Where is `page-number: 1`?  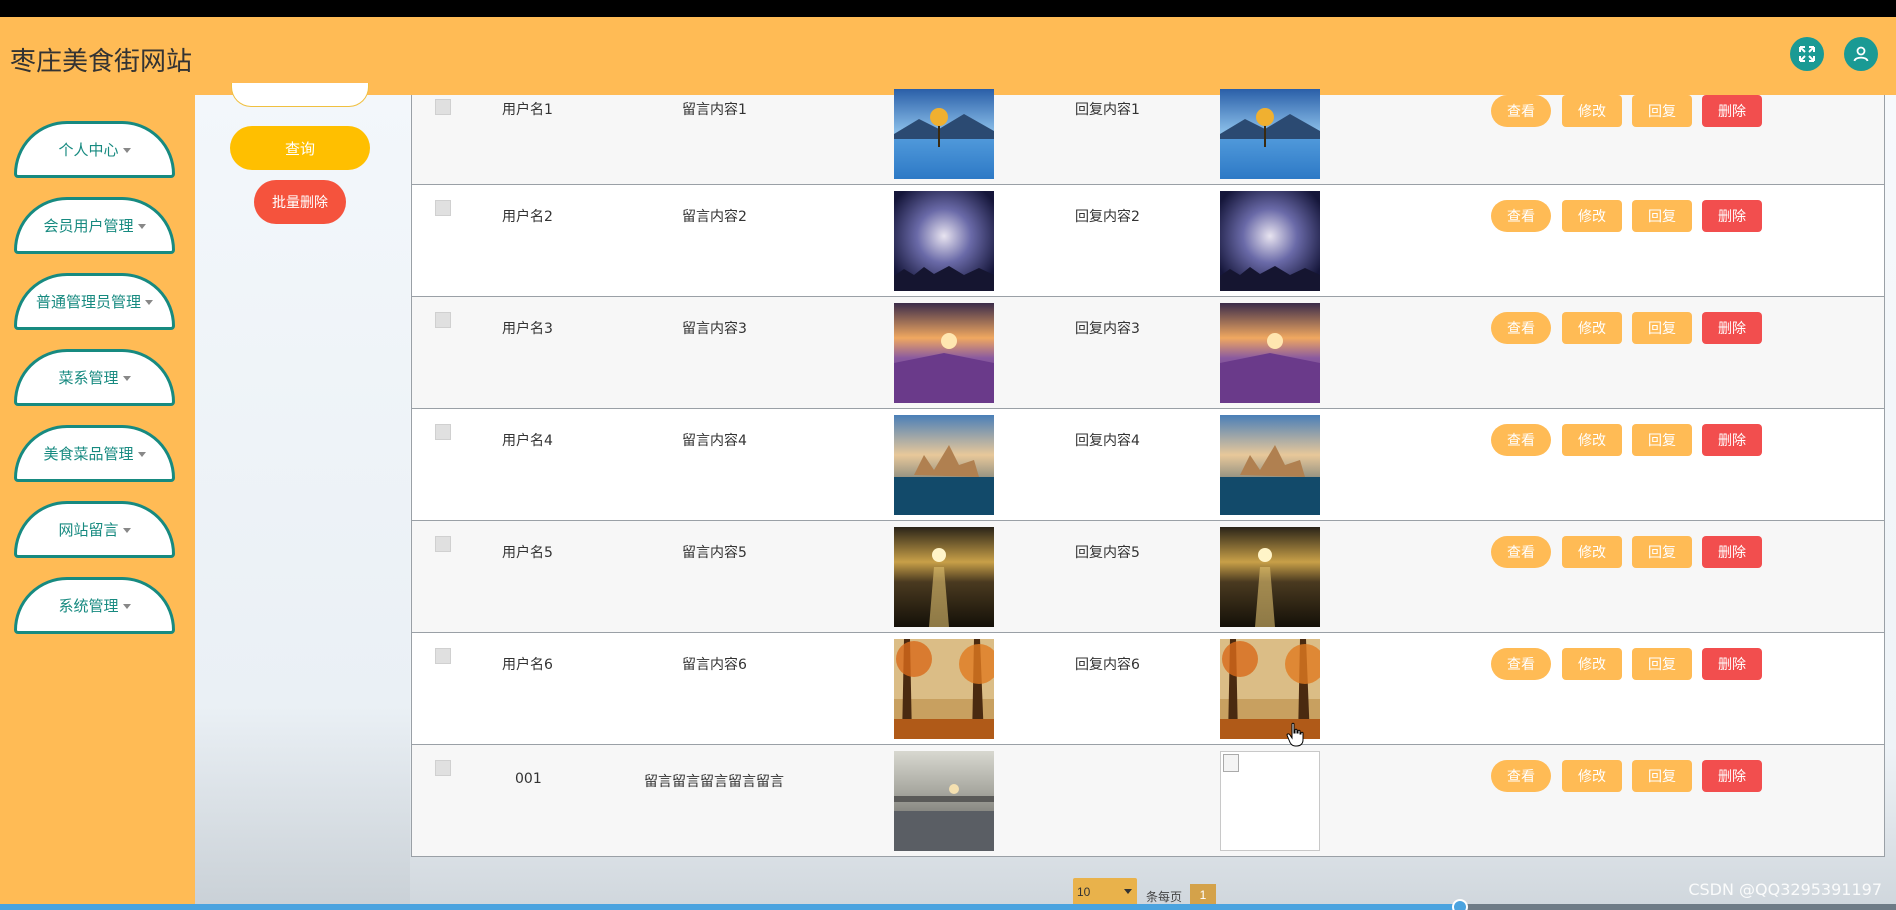
page-number: 1 is located at coordinates (1203, 895).